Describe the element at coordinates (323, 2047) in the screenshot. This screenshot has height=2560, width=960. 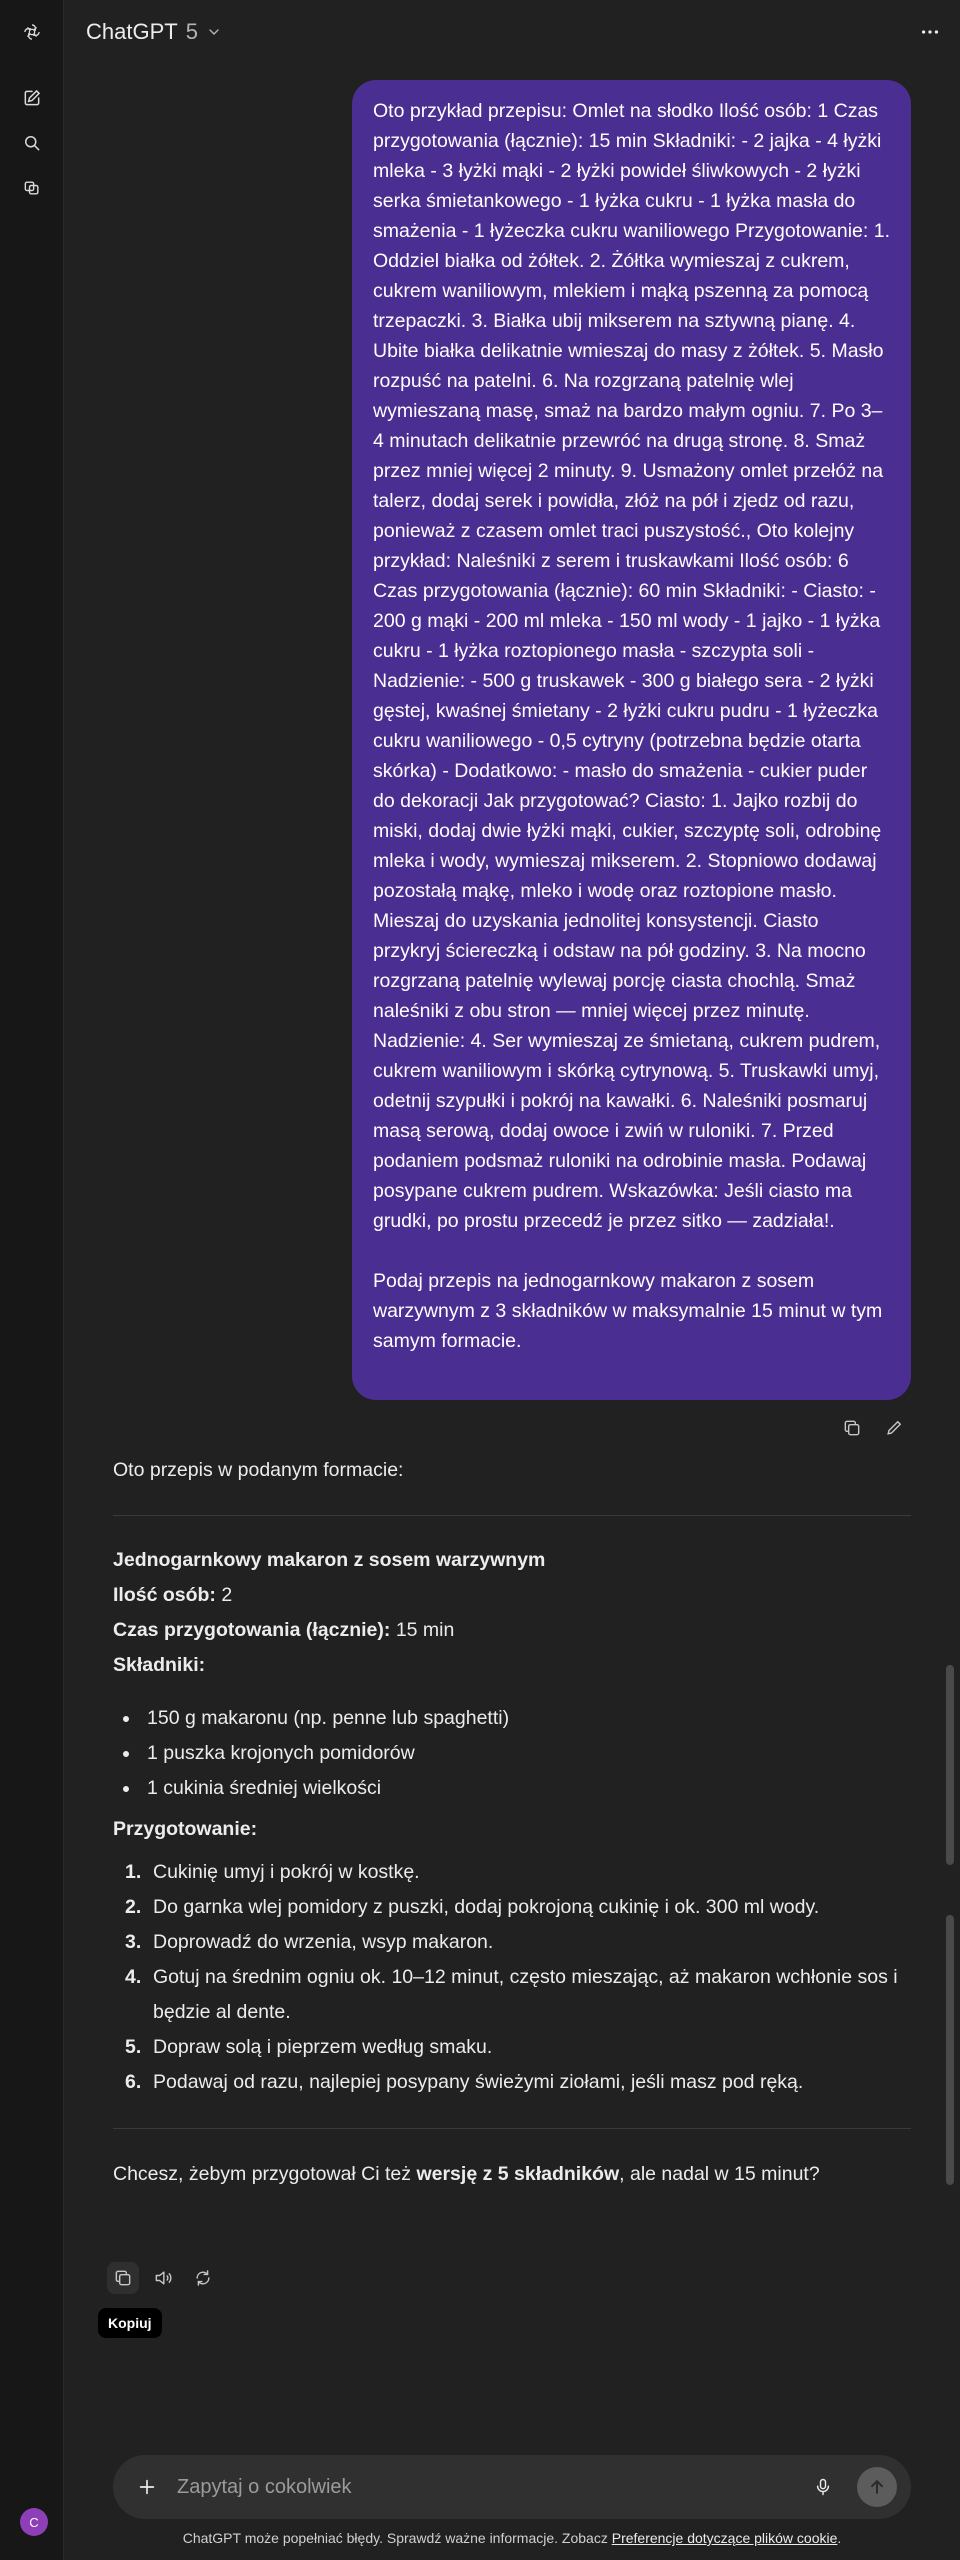
I see `step-text: Dopraw solą i pieprzem według smaku.` at that location.